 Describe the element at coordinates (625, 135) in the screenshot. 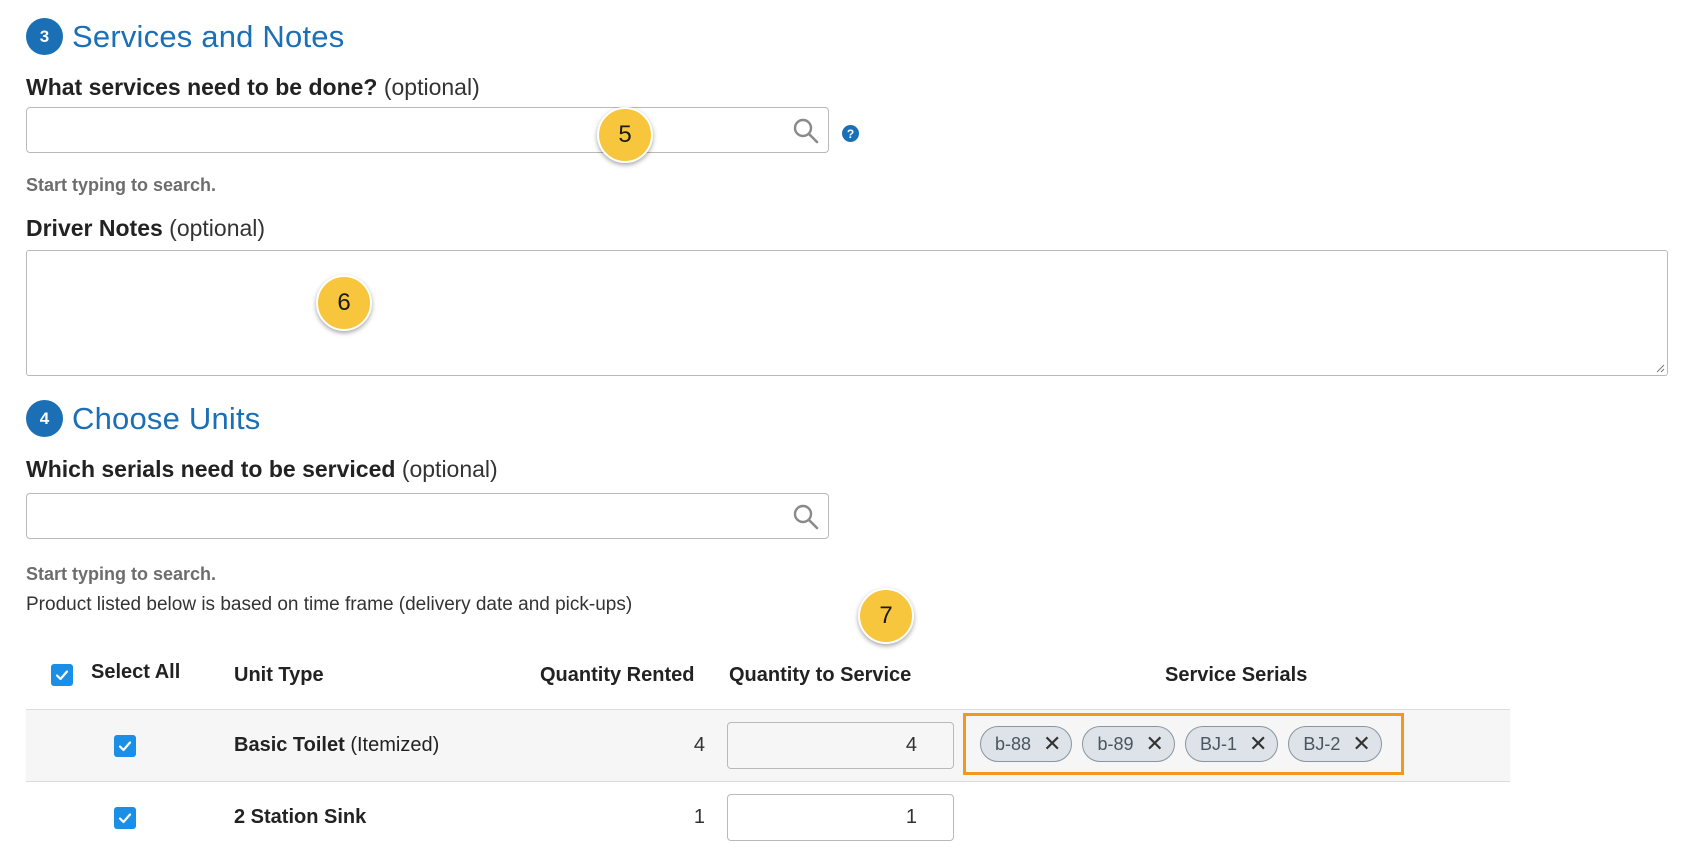

I see `callout-badge: 5` at that location.